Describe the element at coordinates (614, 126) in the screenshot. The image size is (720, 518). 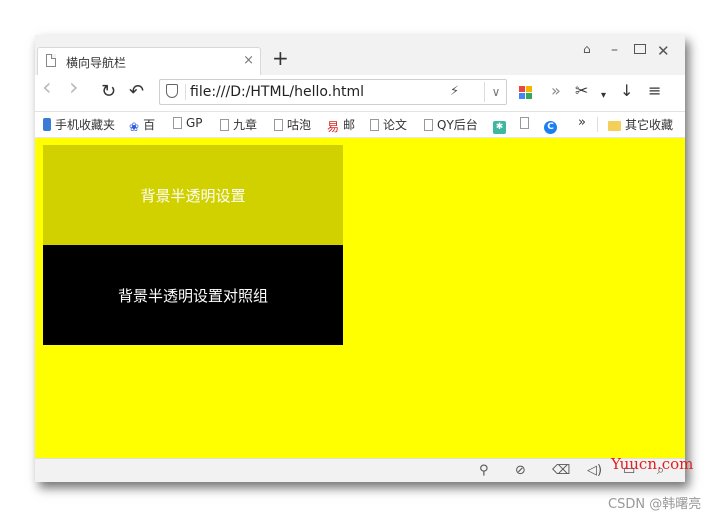
I see `folder-icon` at that location.